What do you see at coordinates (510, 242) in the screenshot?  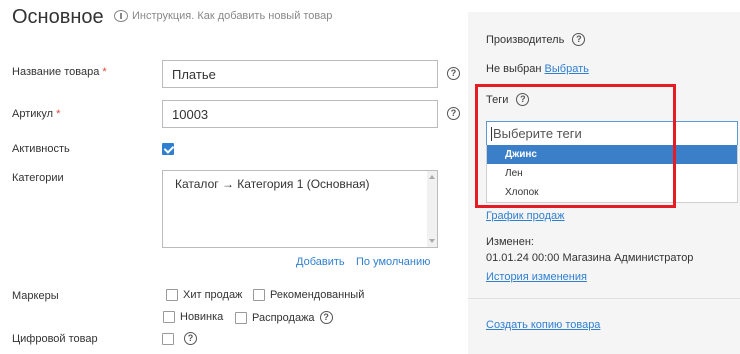 I see `changed-label: Изменен:` at bounding box center [510, 242].